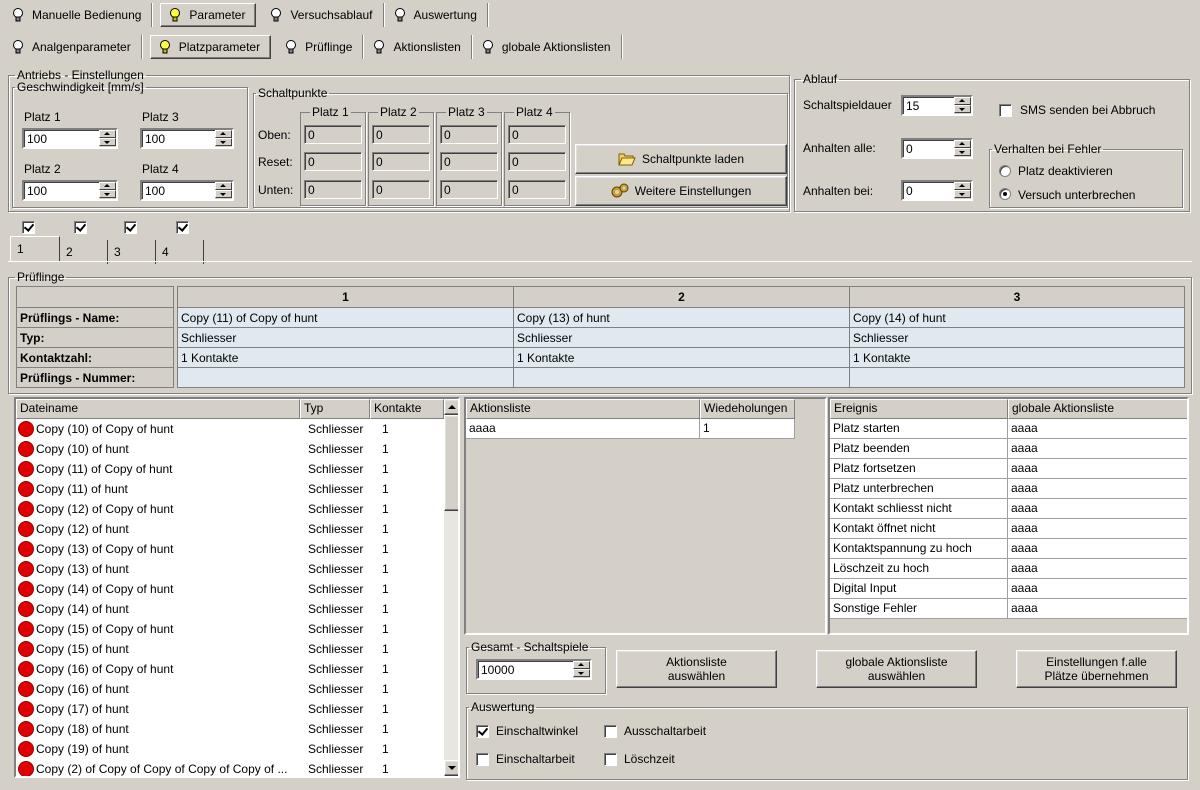 The height and width of the screenshot is (790, 1200). What do you see at coordinates (226, 449) in the screenshot?
I see `list-item: Copy (10) of hunt Schliesser 1` at bounding box center [226, 449].